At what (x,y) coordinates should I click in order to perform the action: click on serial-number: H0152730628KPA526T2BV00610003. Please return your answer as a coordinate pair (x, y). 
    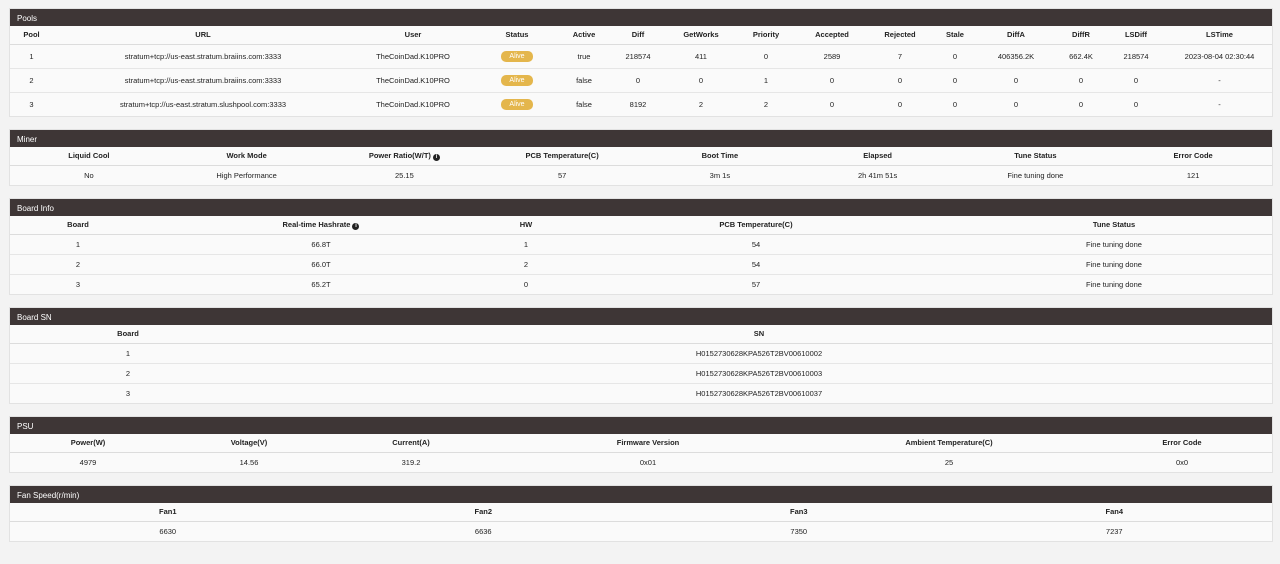
    Looking at the image, I should click on (759, 373).